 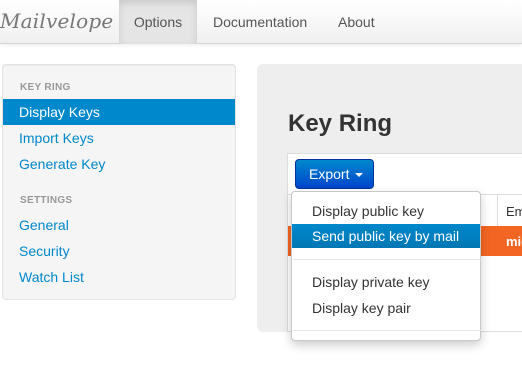 I want to click on sidebar-item-import-keys: Import Keys, so click(x=119, y=138).